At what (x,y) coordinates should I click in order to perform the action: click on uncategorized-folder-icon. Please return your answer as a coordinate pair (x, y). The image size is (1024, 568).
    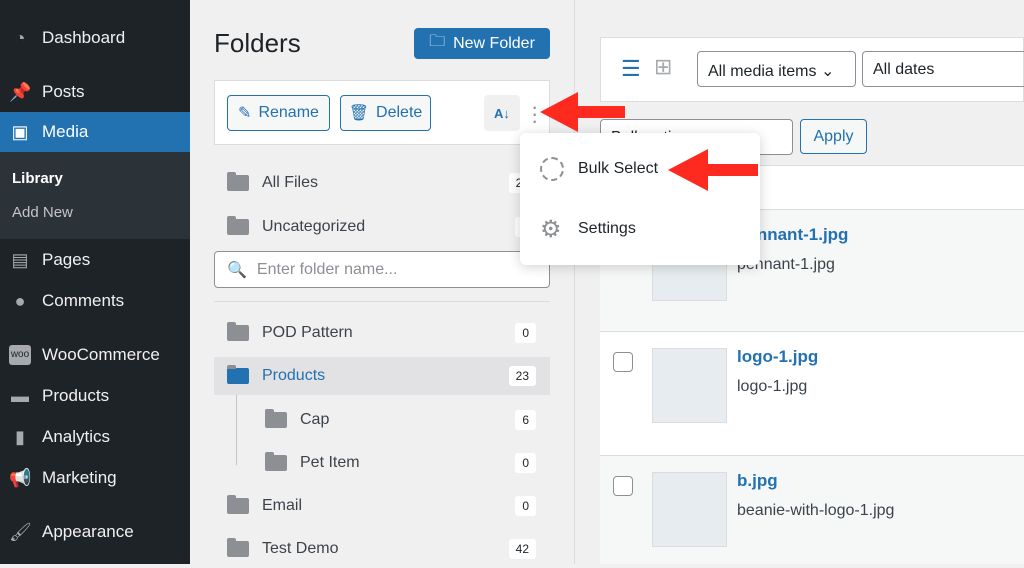
    Looking at the image, I should click on (238, 225).